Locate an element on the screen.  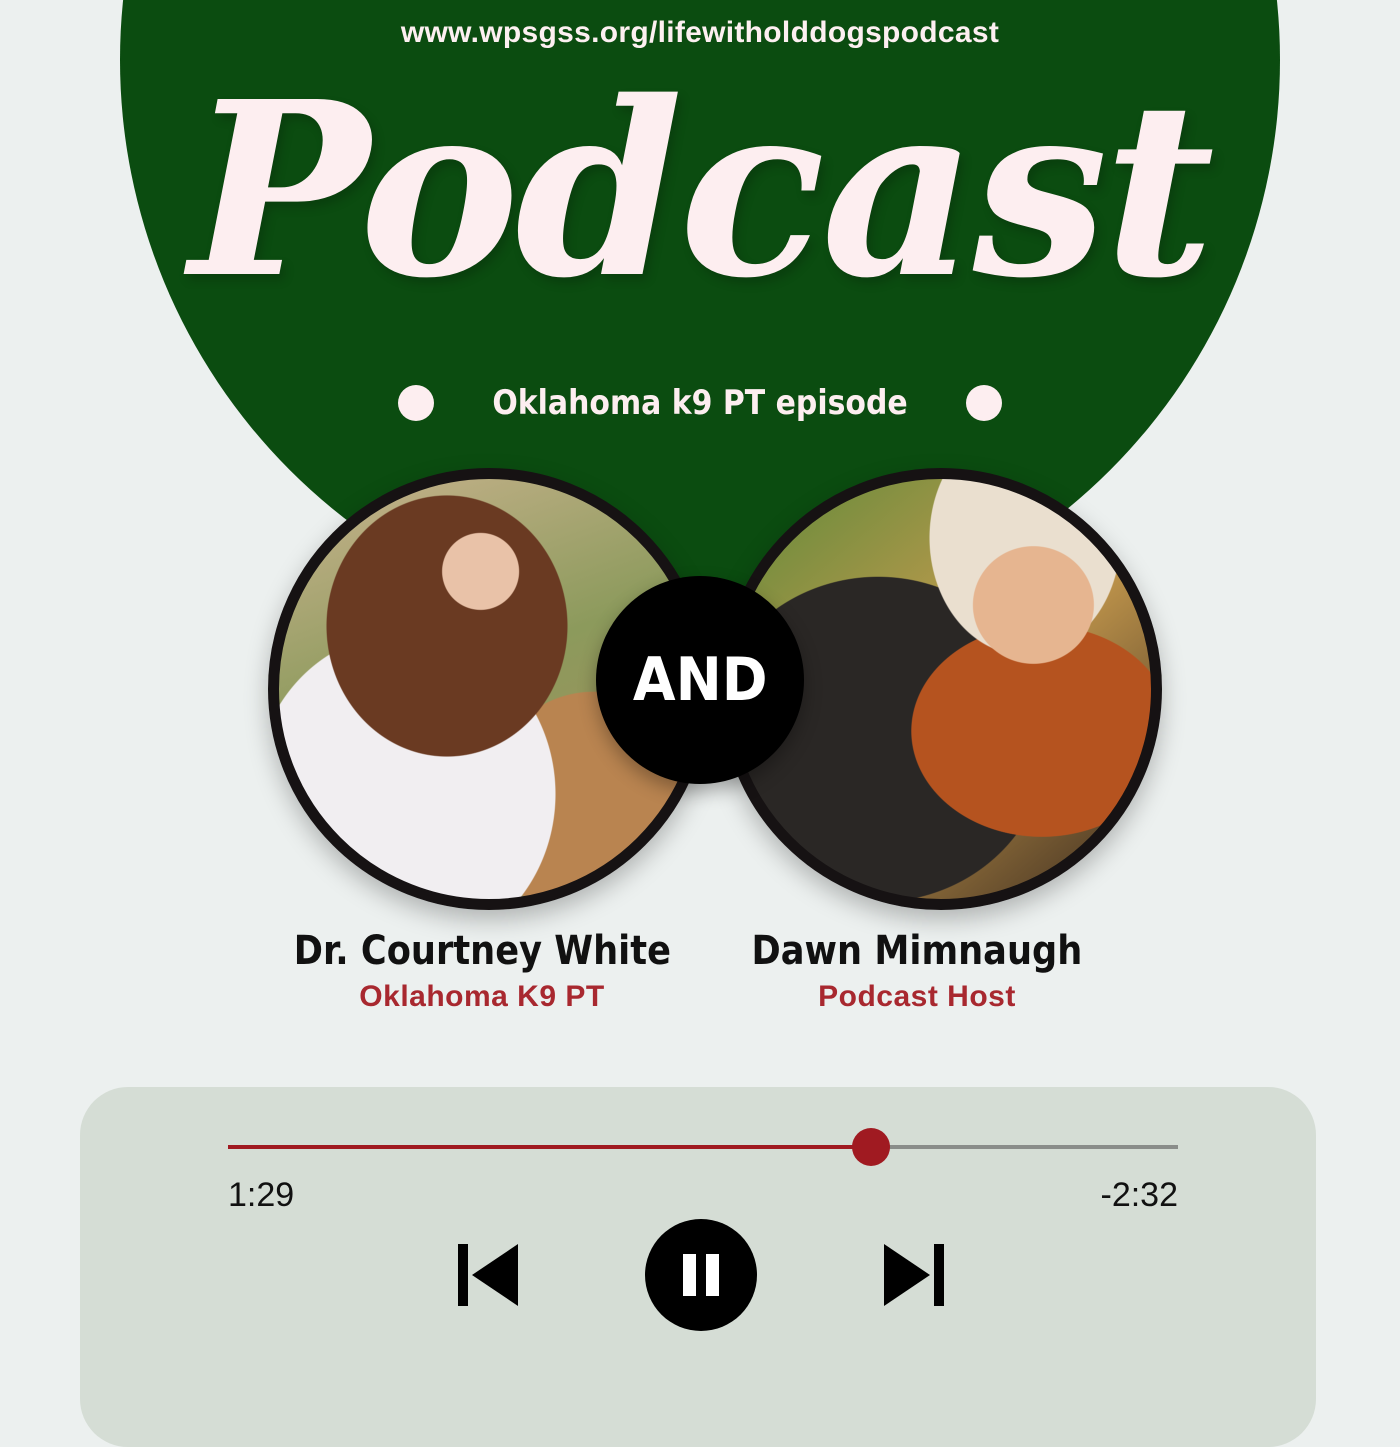
bullet-dot-left is located at coordinates (416, 403).